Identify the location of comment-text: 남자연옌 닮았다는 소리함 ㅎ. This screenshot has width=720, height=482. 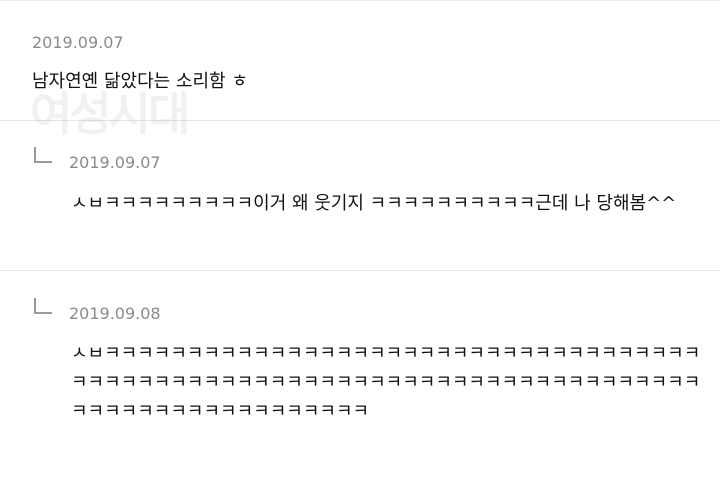
(140, 81).